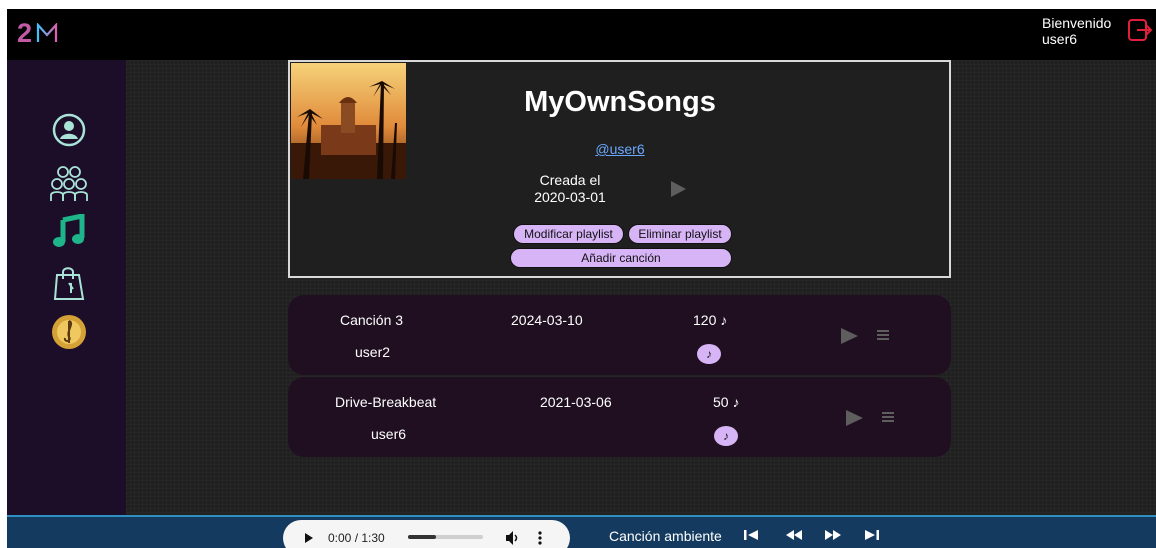 The image size is (1156, 548). I want to click on ambient-track-label: Canción ambiente, so click(665, 536).